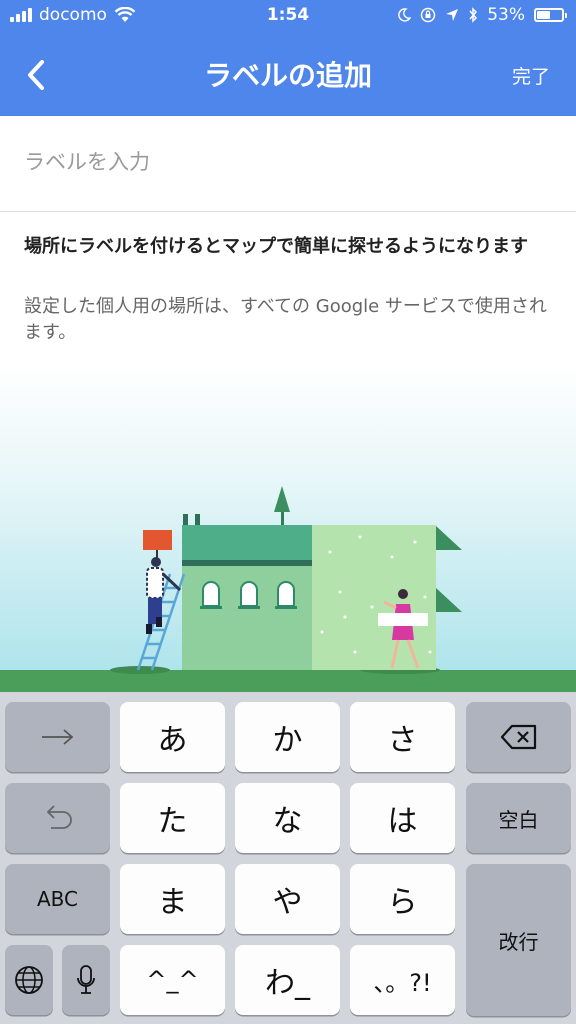 The width and height of the screenshot is (576, 1024). I want to click on arrow-right-key, so click(57, 737).